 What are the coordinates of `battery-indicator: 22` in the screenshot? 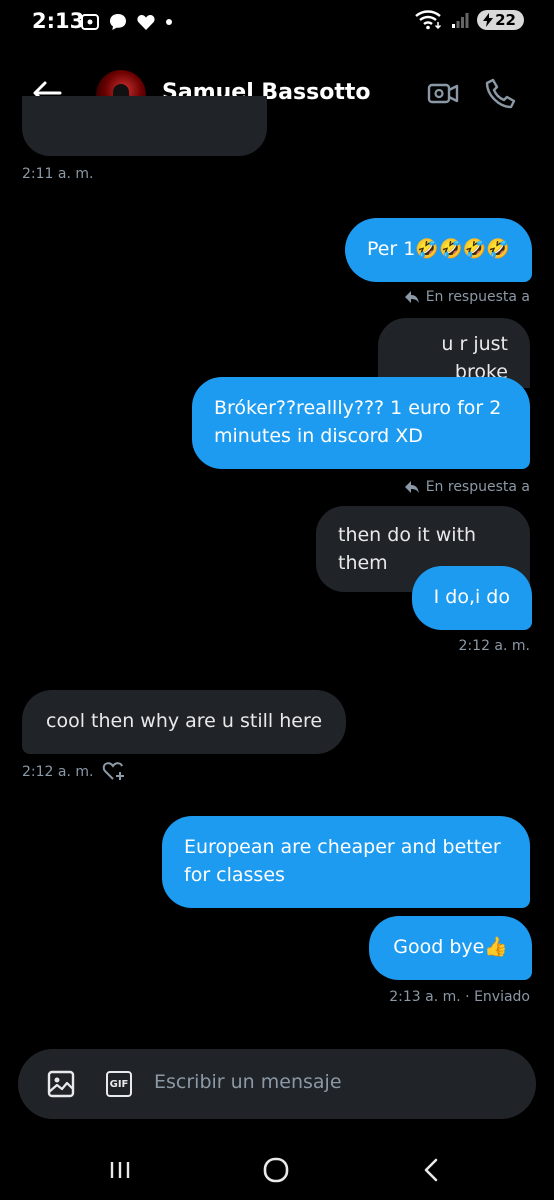 It's located at (500, 20).